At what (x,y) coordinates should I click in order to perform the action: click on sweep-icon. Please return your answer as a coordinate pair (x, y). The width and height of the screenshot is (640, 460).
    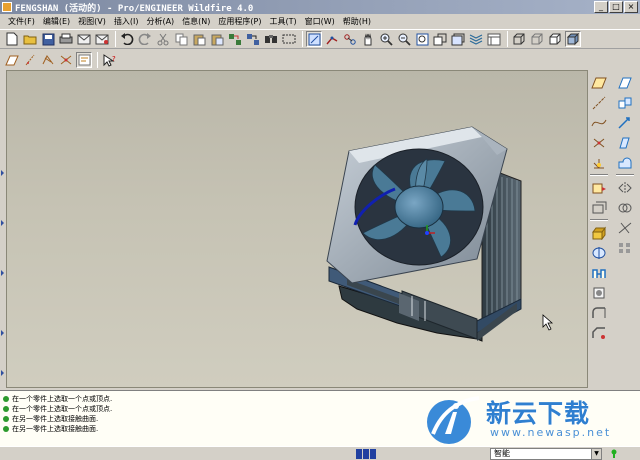
    Looking at the image, I should click on (599, 272).